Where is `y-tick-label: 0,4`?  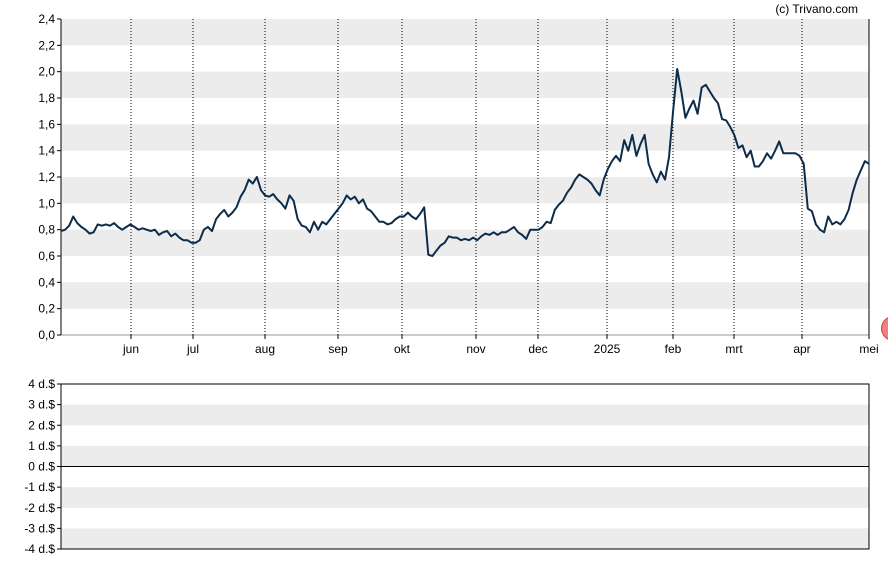
y-tick-label: 0,4 is located at coordinates (46, 282).